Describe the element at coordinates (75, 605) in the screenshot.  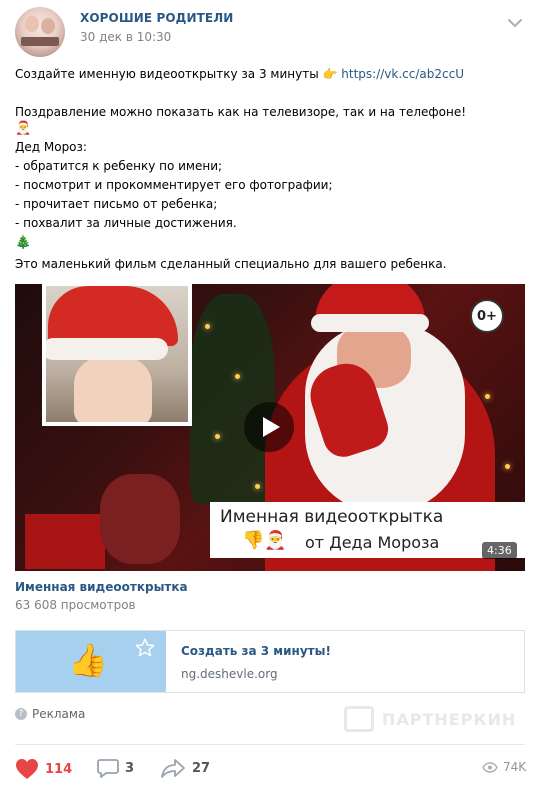
I see `video-views: 63 608 просмотров` at that location.